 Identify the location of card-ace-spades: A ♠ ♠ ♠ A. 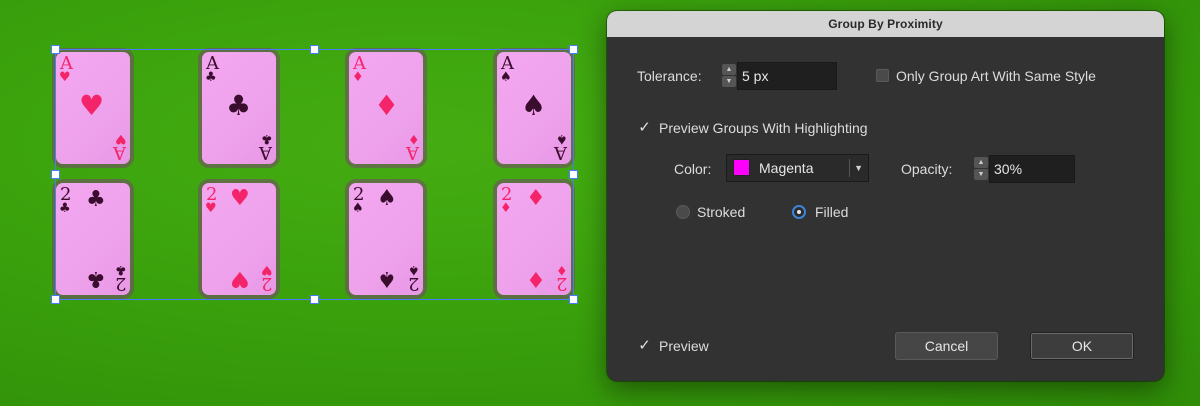
(534, 108).